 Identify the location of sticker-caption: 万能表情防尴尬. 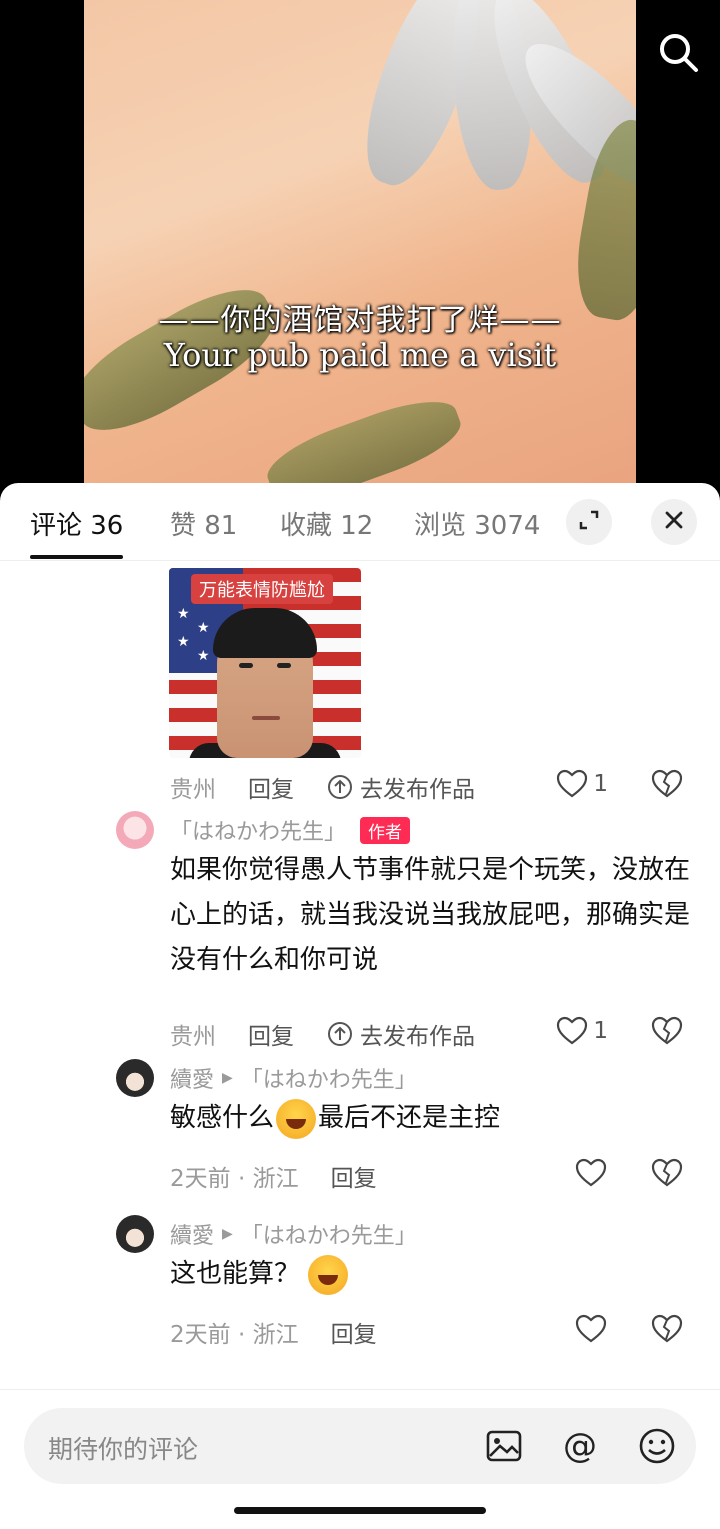
(262, 589).